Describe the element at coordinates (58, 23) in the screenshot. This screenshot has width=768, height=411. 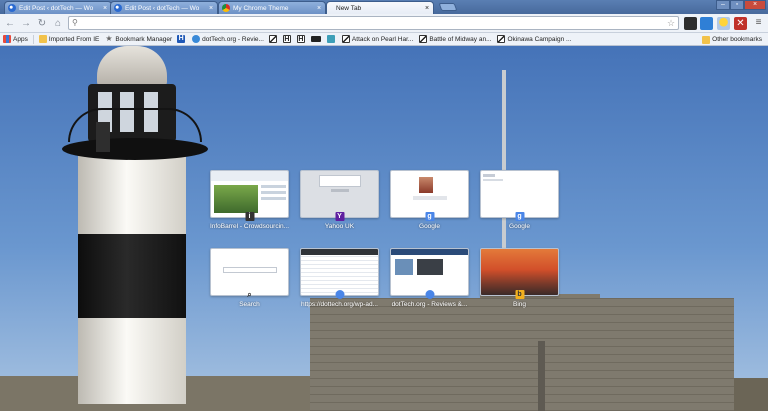
I see `home-button: ⌂` at that location.